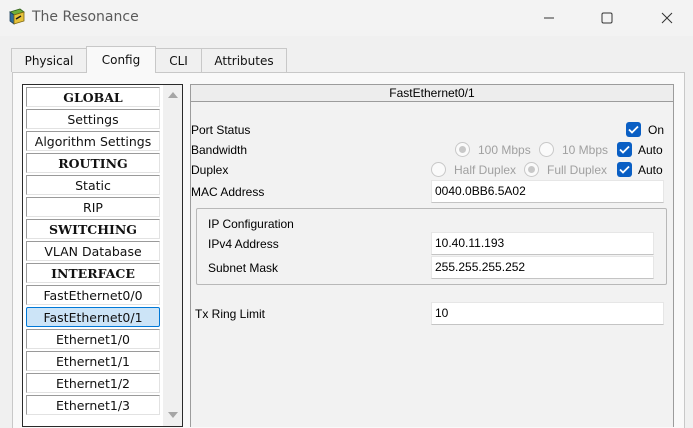  I want to click on ipv4-address-field: 10.40.11.193, so click(542, 243).